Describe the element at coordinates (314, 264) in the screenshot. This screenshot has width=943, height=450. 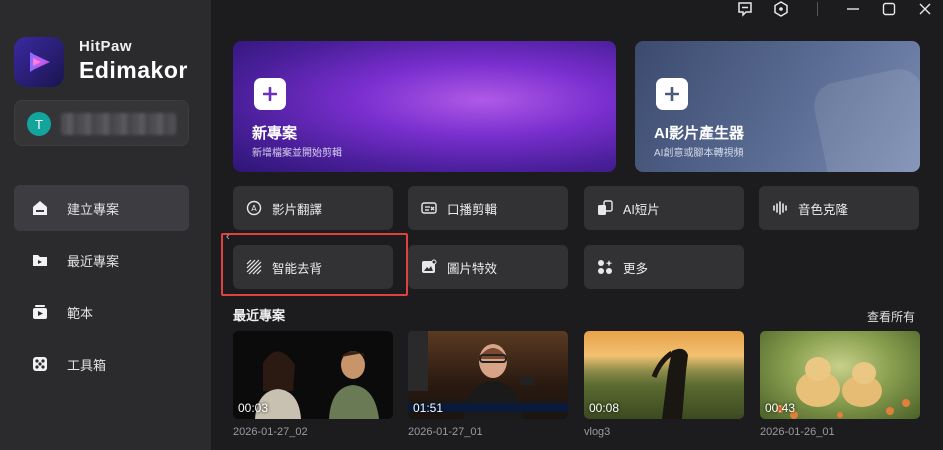
I see `highlight-box` at that location.